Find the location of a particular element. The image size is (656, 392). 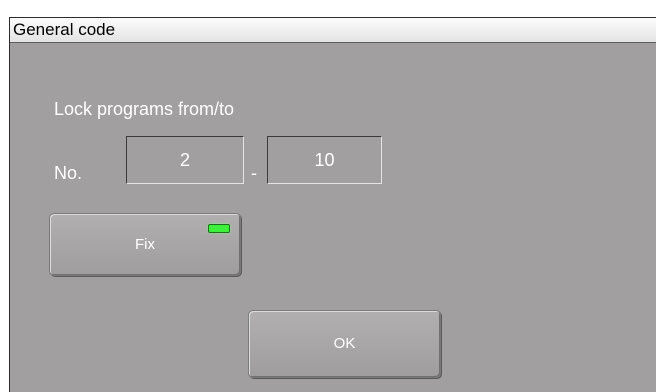

fix-indicator-led-icon is located at coordinates (219, 228).